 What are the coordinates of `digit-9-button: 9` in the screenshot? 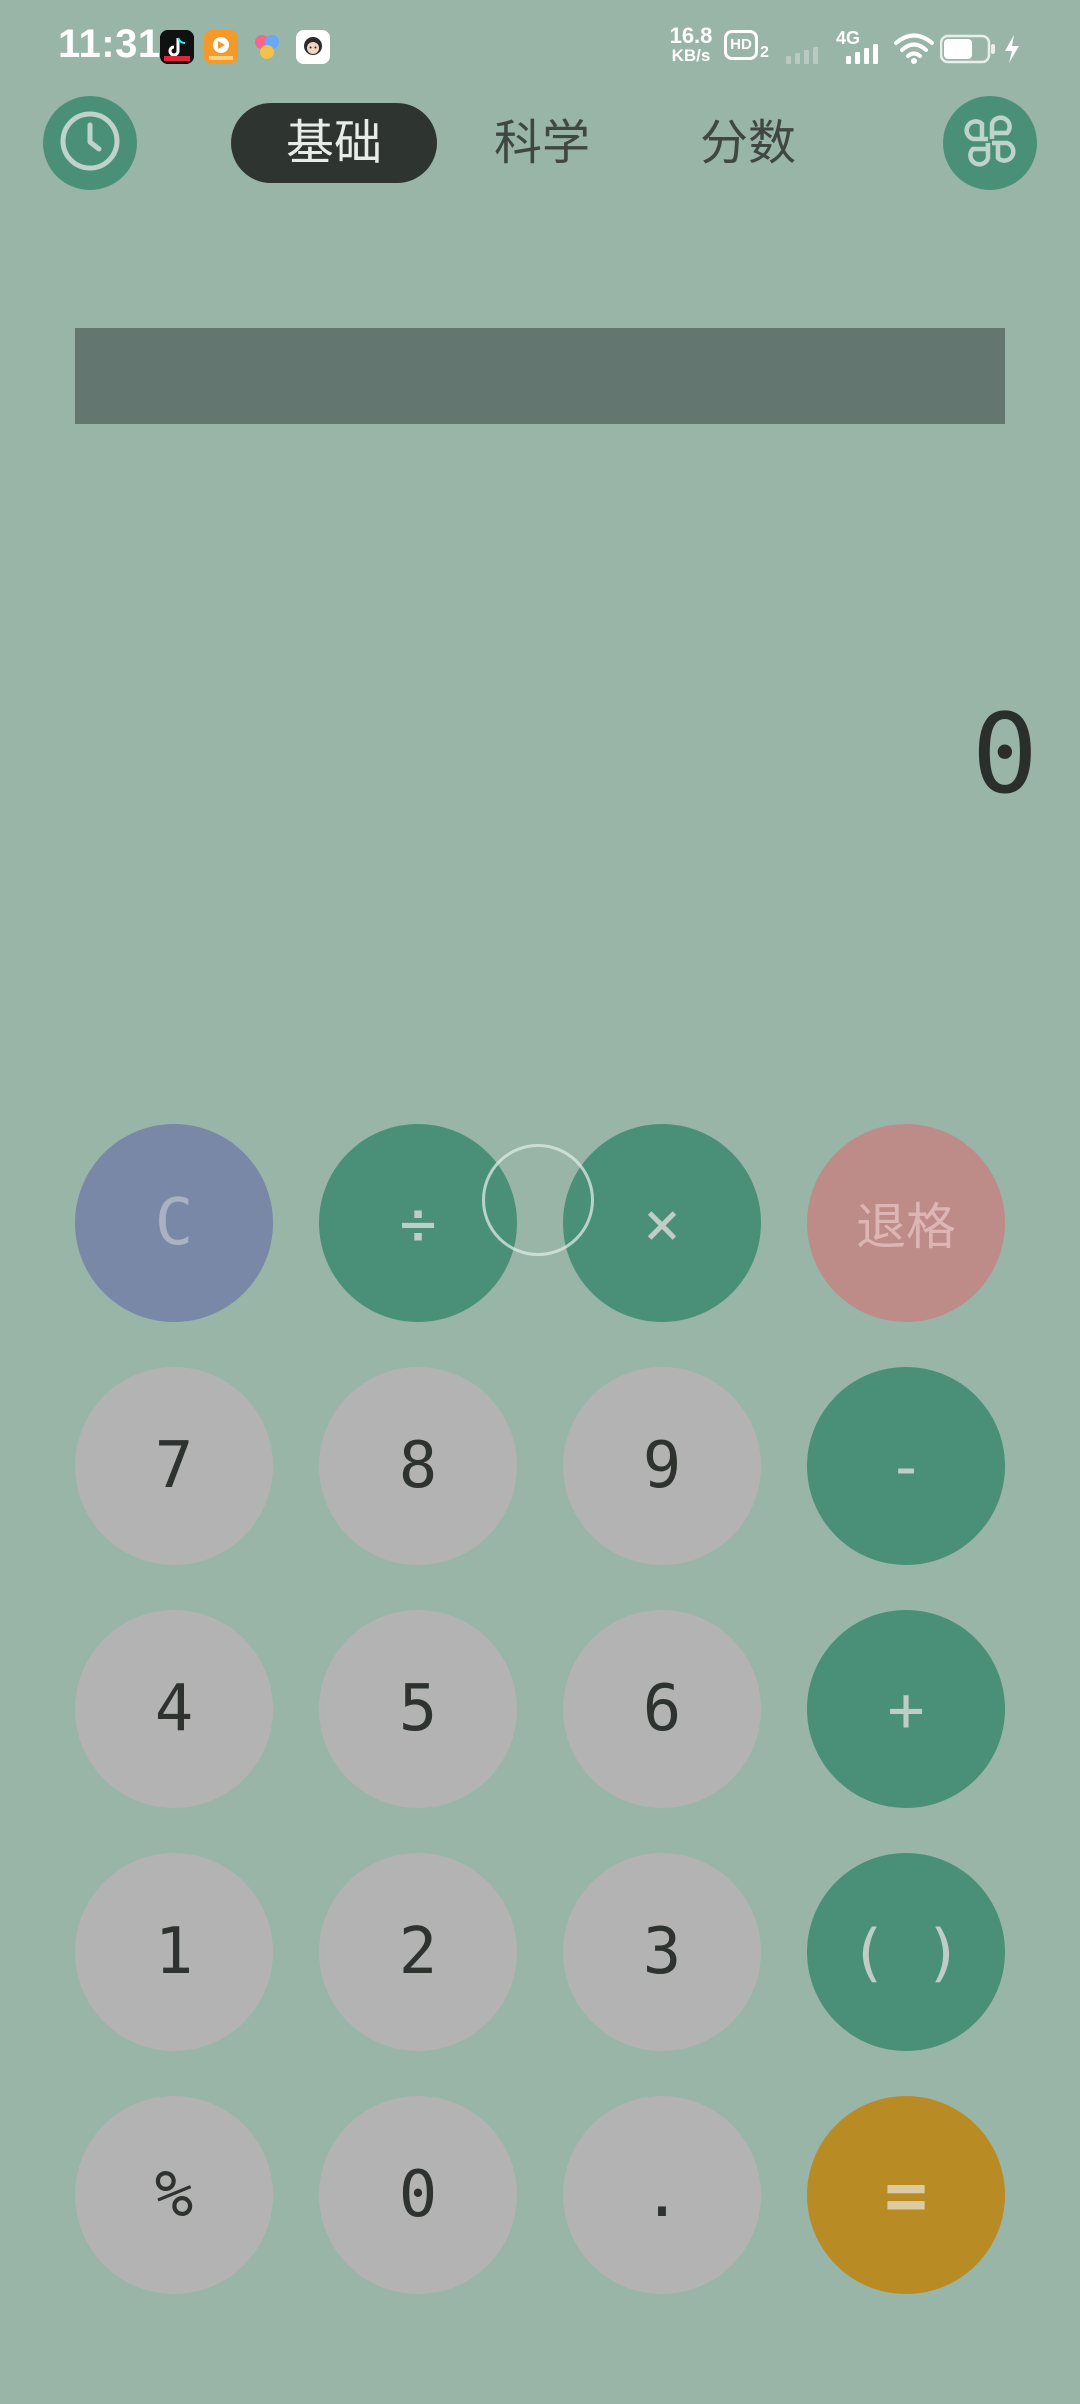 It's located at (662, 1466).